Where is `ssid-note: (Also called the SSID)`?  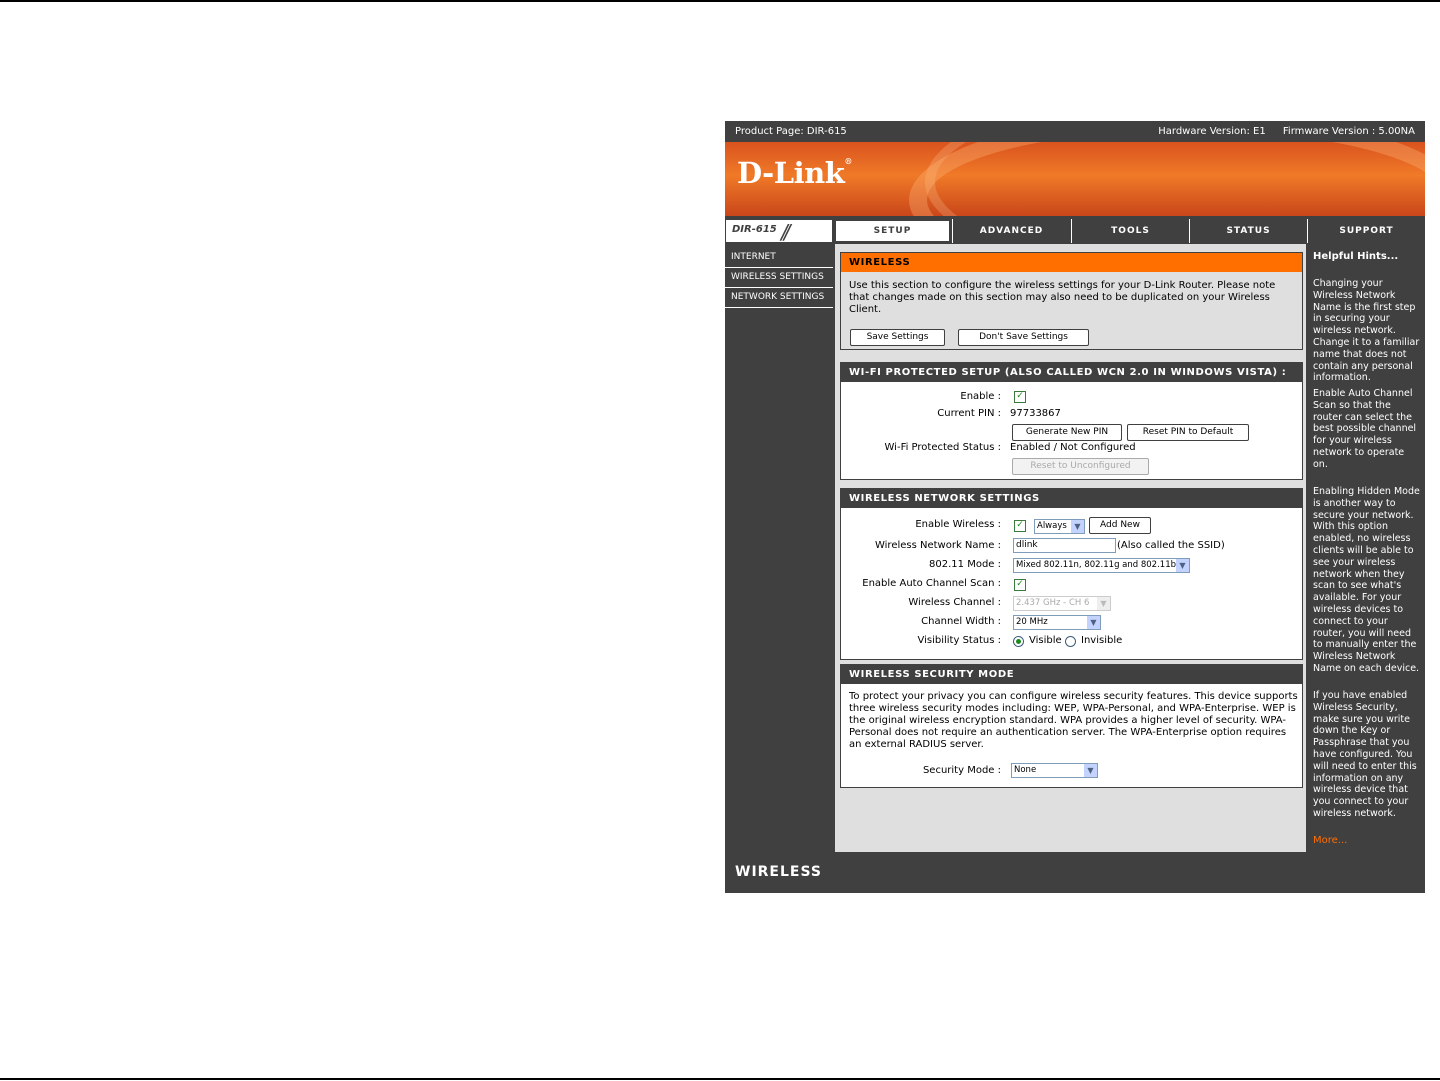
ssid-note: (Also called the SSID) is located at coordinates (1171, 545).